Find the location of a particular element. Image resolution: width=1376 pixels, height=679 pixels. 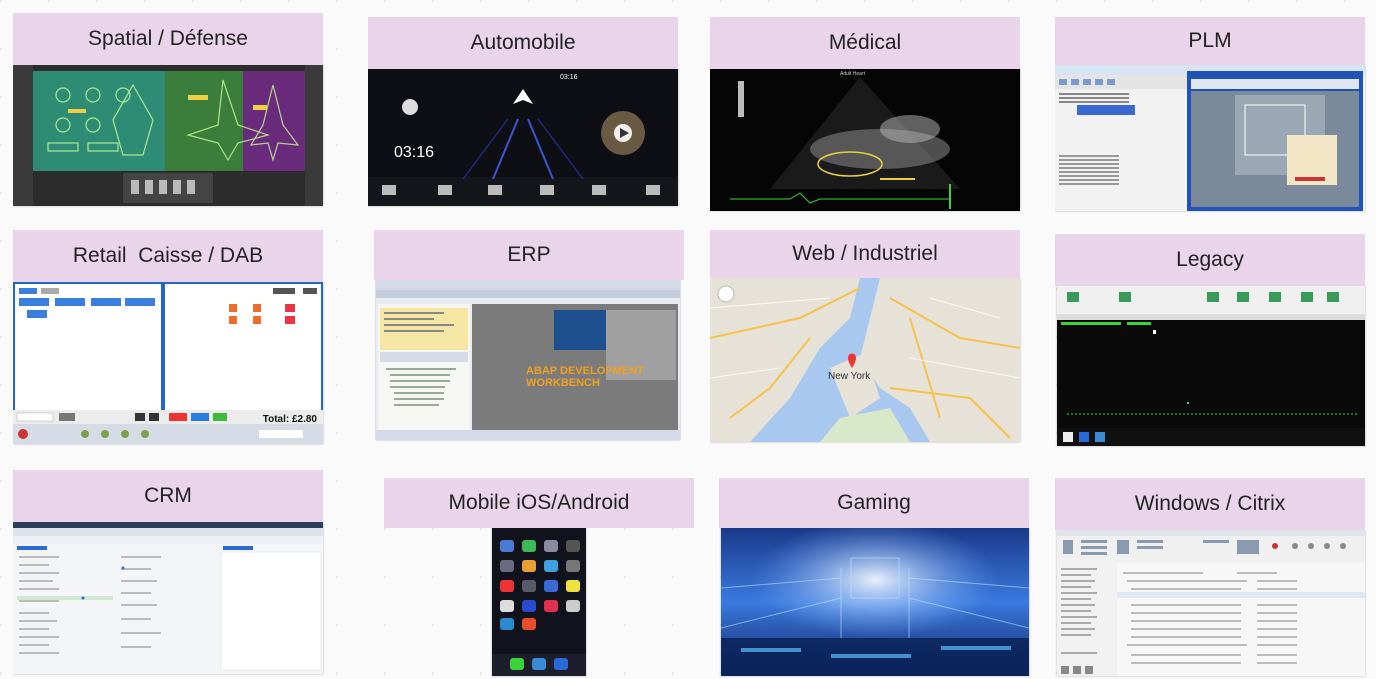

tile-gaming: Gaming is located at coordinates (875, 577).